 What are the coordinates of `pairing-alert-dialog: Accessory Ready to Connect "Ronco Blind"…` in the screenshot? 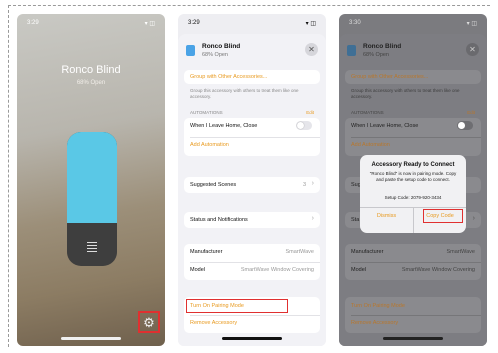 It's located at (413, 194).